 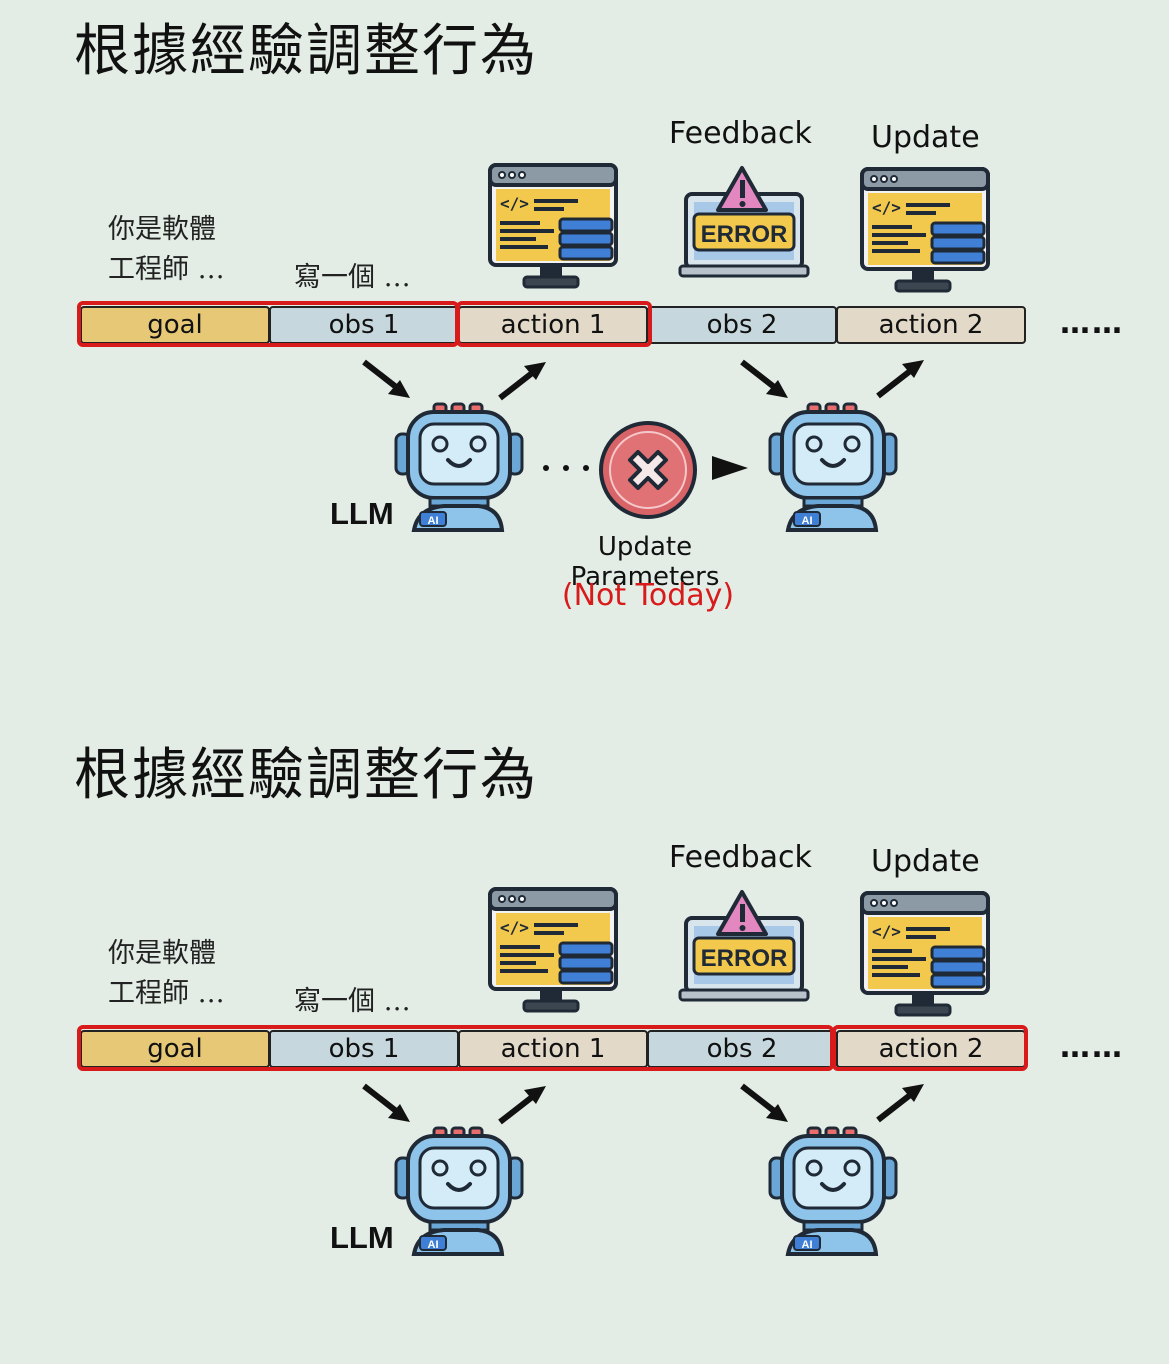 I want to click on update-params-line-1: Update, so click(x=645, y=547).